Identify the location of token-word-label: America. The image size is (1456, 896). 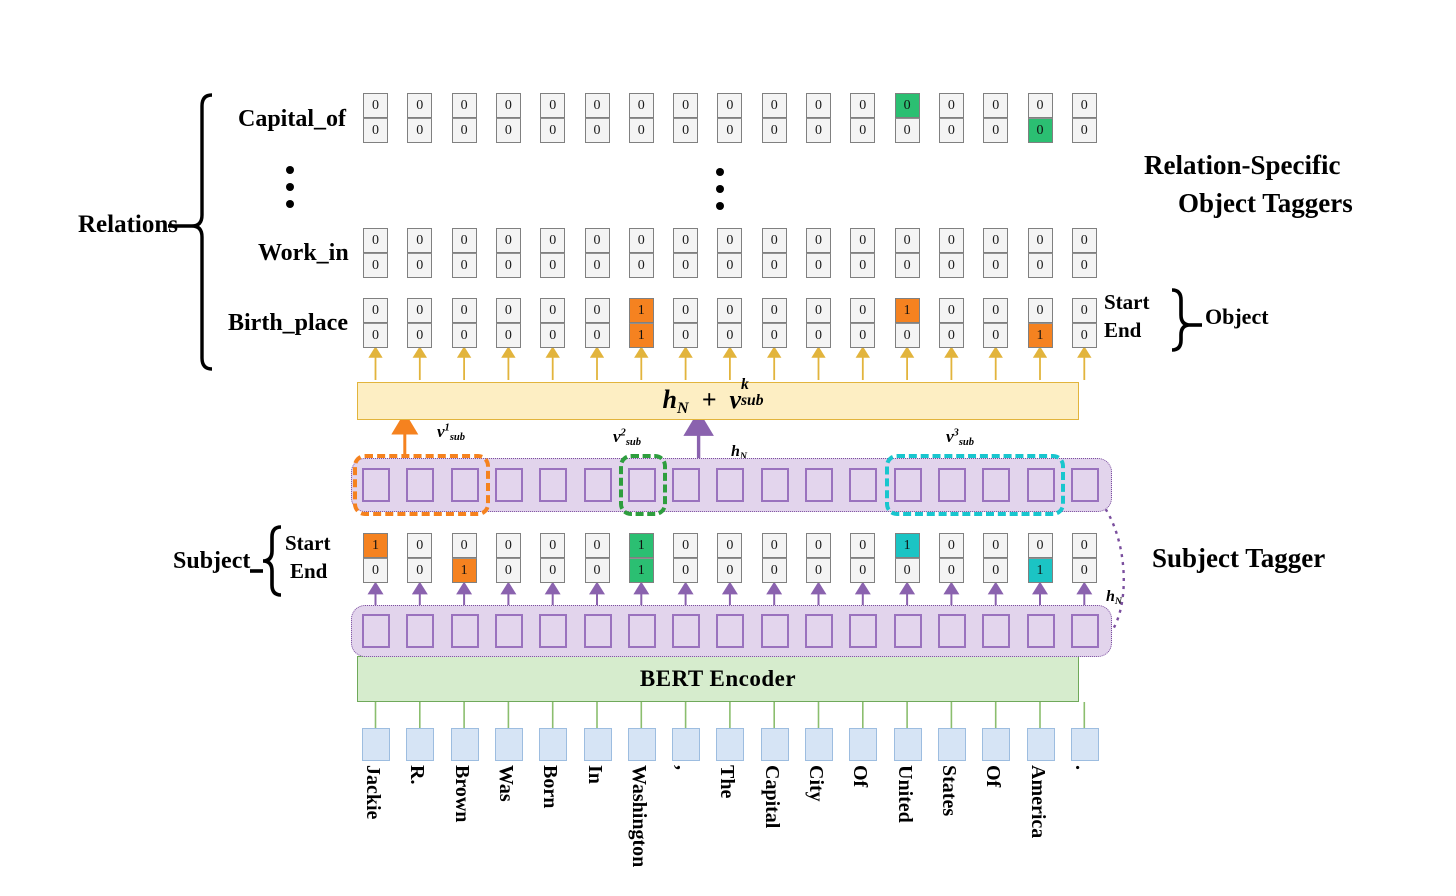
(1037, 802).